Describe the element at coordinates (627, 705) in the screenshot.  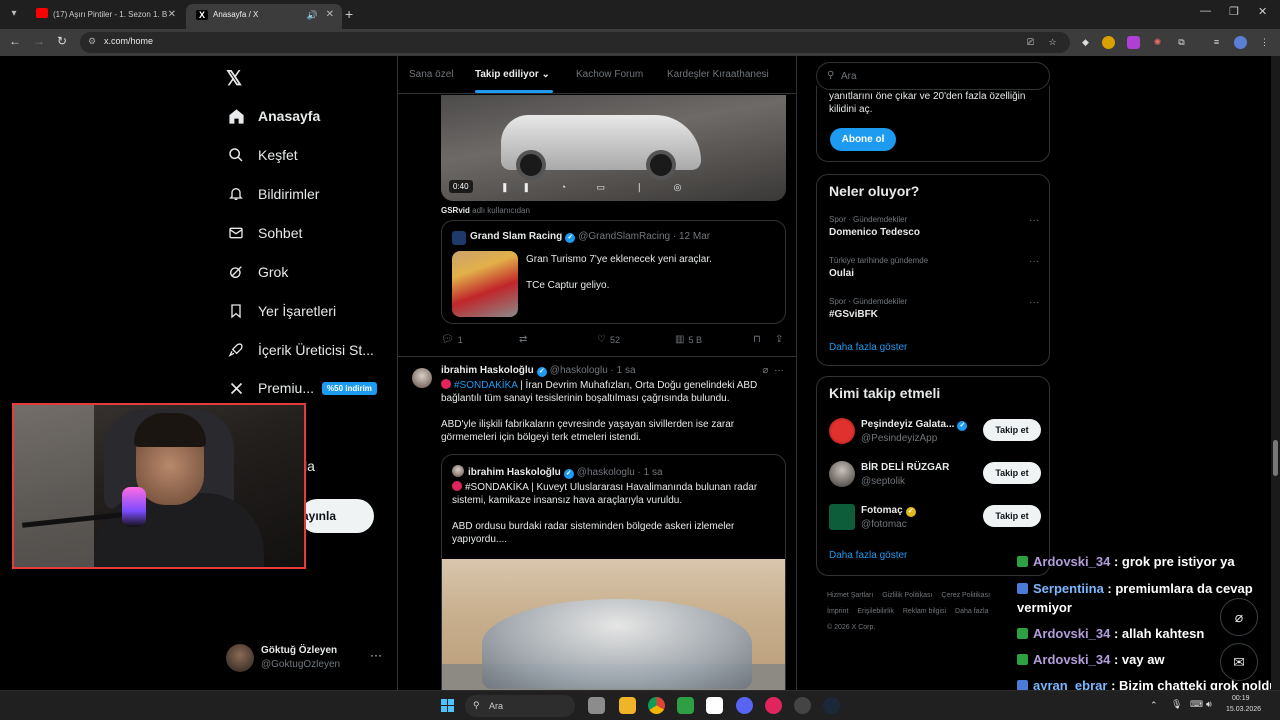
I see `file-explorer-icon` at that location.